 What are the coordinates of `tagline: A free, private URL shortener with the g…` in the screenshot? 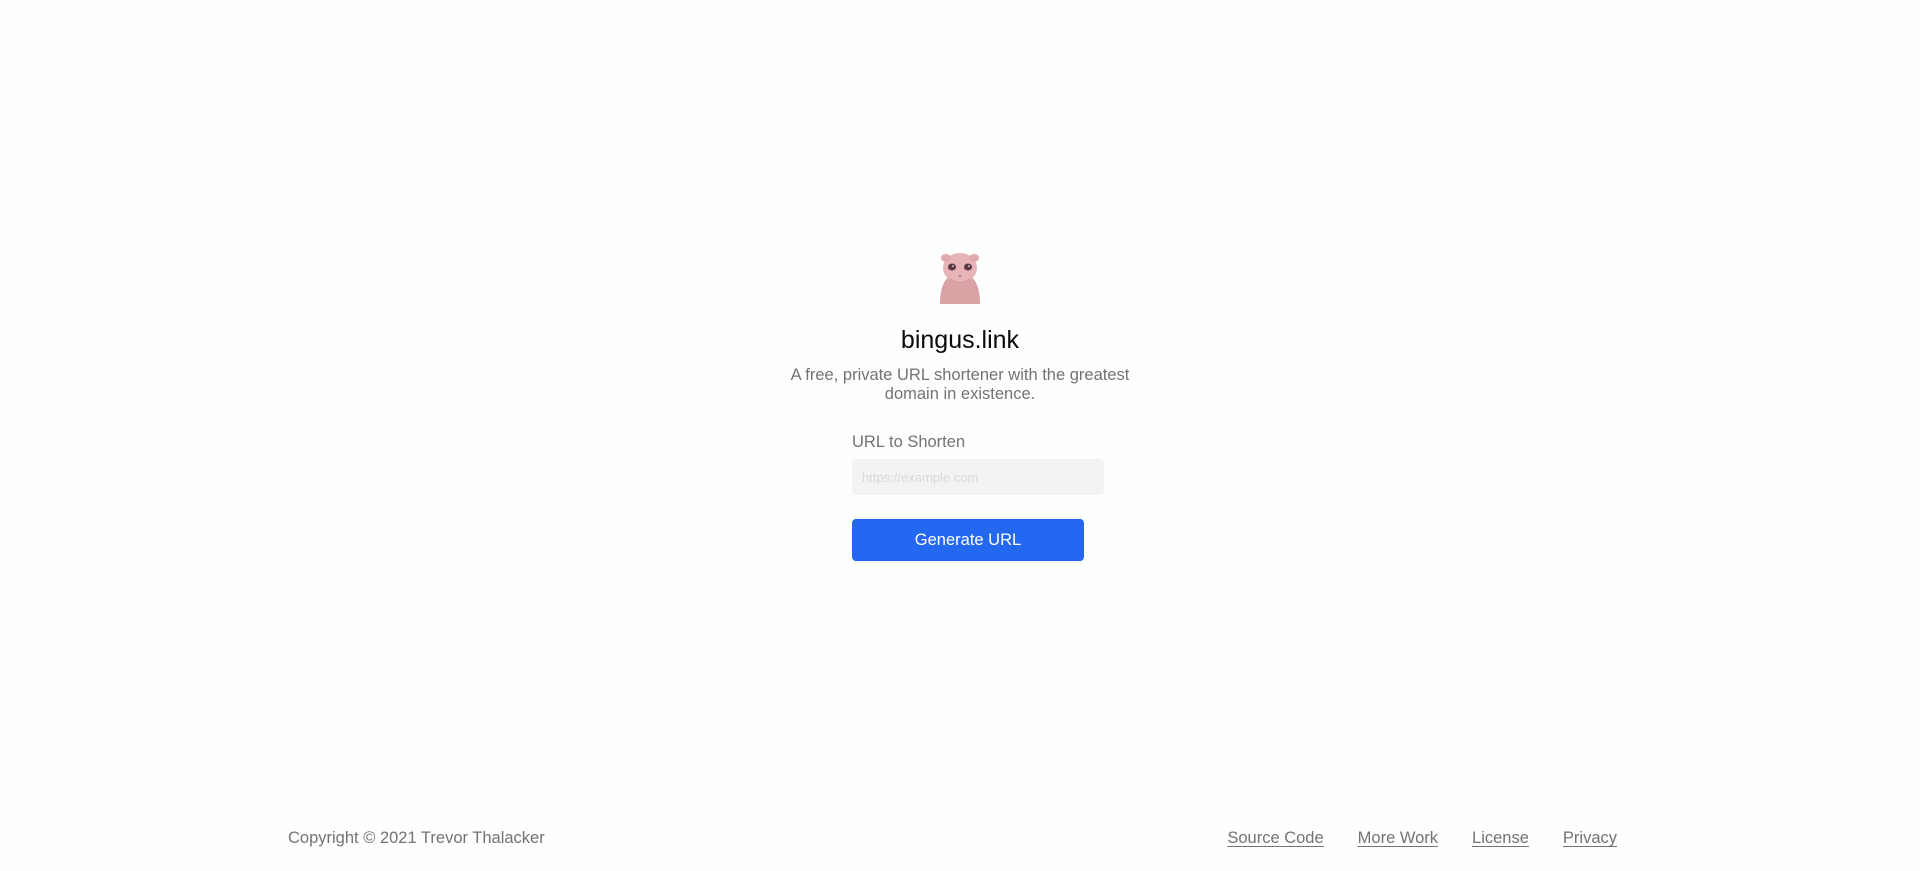 It's located at (960, 384).